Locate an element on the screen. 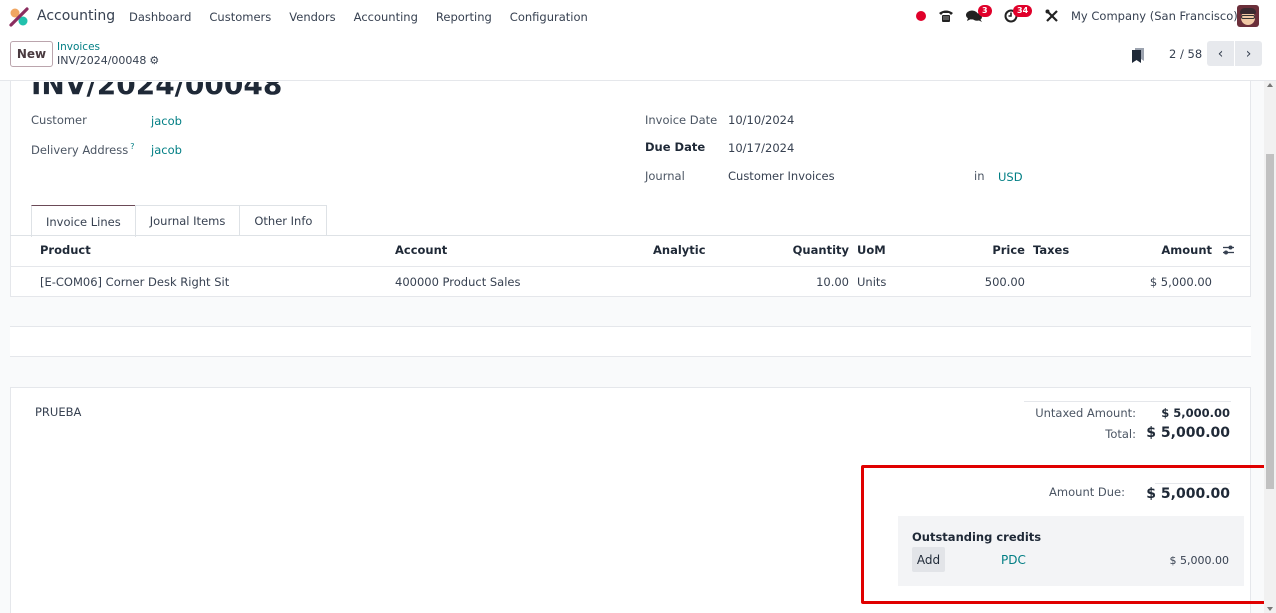 Image resolution: width=1276 pixels, height=613 pixels. scroll-up-arrow-icon is located at coordinates (1270, 85).